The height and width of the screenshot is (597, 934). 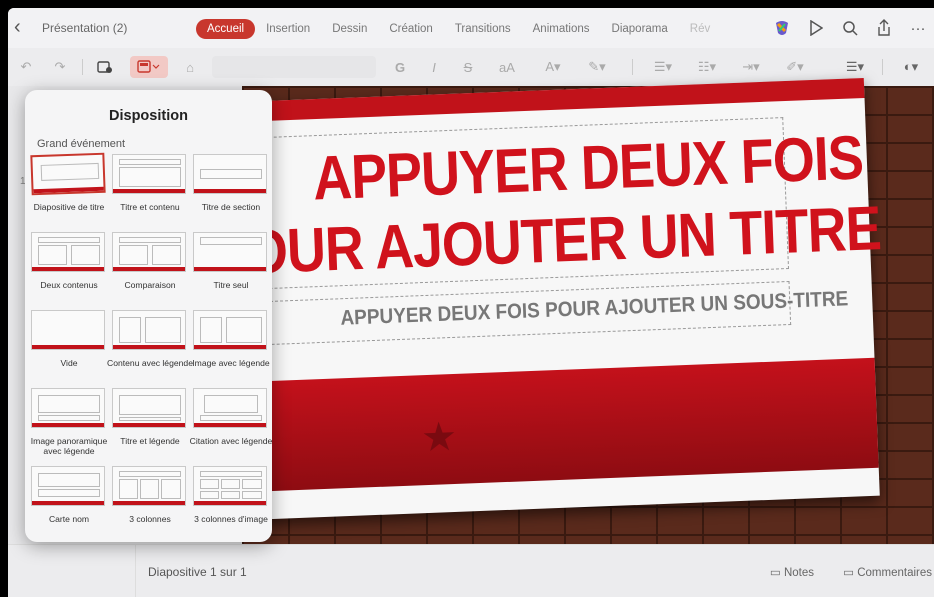 What do you see at coordinates (816, 28) in the screenshot?
I see `play-icon` at bounding box center [816, 28].